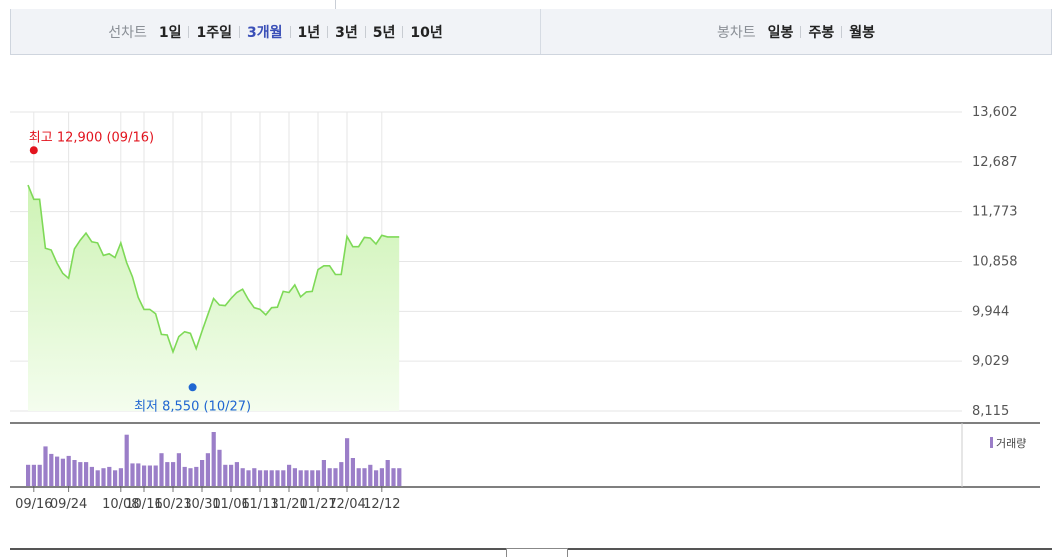  I want to click on low-marker, so click(192, 387).